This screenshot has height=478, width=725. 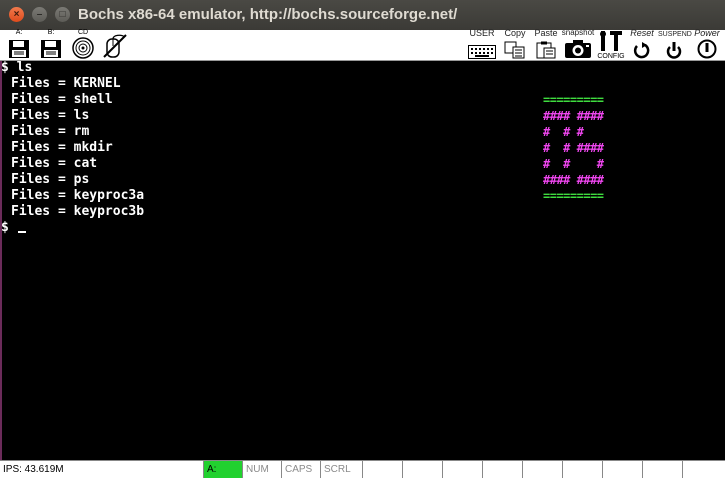 I want to click on output-line: Files = ls, so click(x=50, y=115).